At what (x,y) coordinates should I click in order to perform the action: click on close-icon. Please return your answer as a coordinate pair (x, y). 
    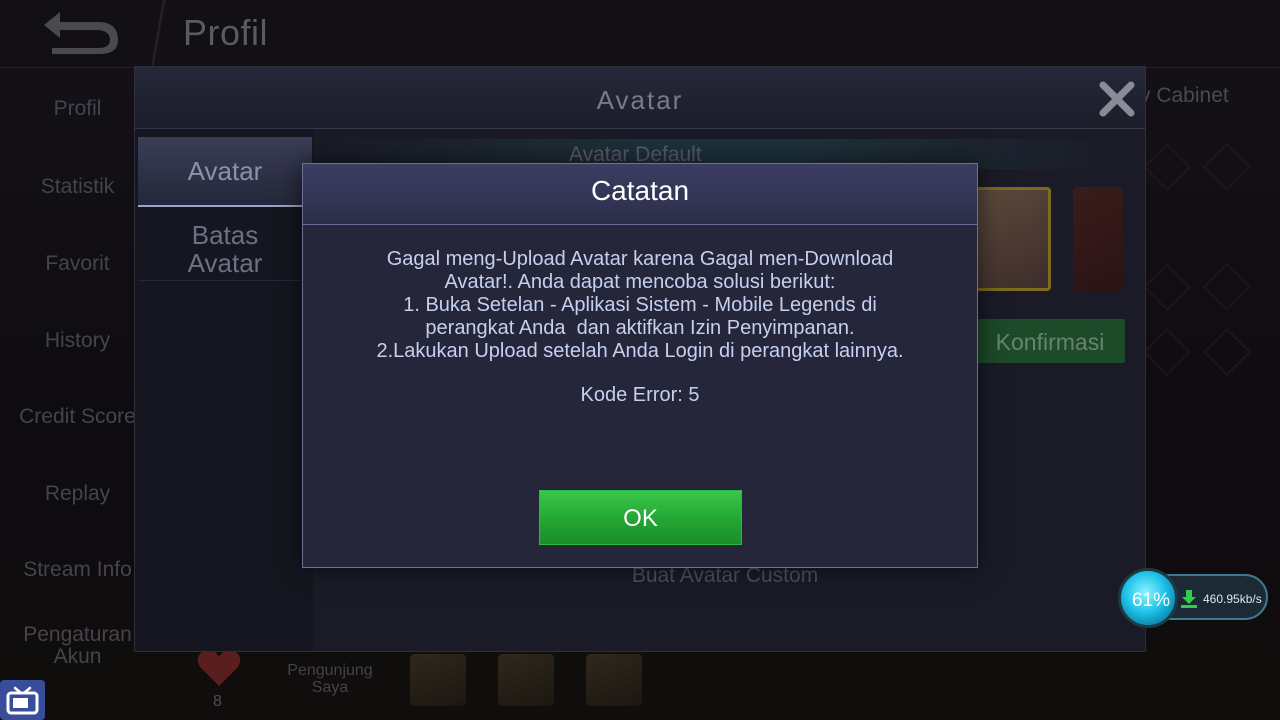
    Looking at the image, I should click on (1117, 99).